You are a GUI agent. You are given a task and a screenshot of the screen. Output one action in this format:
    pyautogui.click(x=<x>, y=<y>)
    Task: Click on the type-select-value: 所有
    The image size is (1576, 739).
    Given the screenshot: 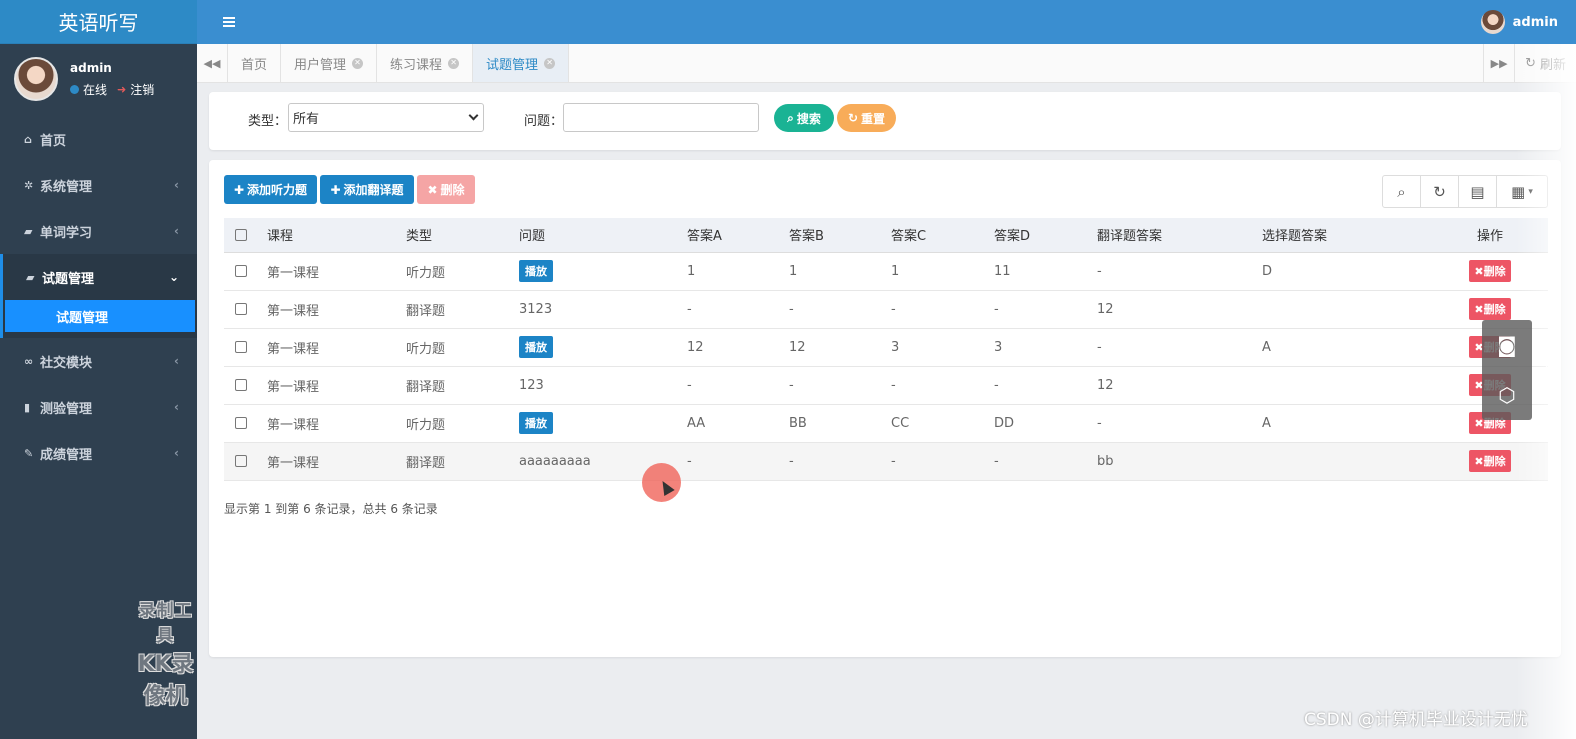 What is the action you would take?
    pyautogui.click(x=306, y=119)
    